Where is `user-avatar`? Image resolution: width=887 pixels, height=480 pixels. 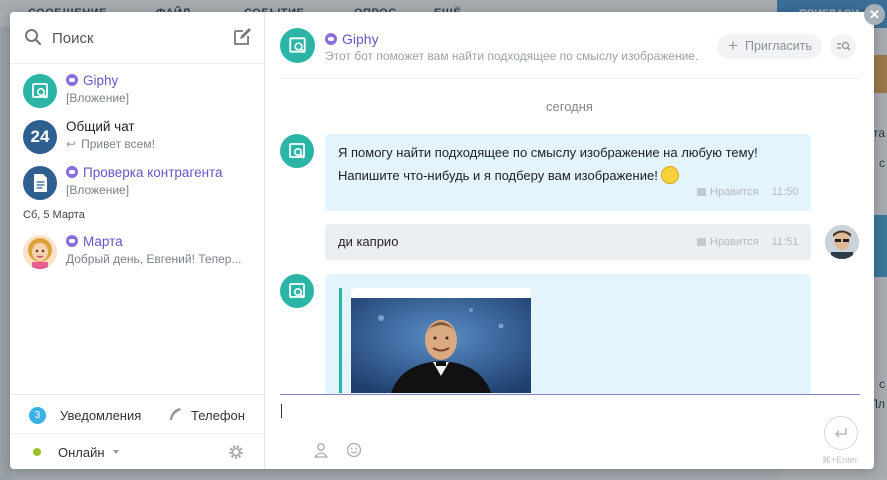 user-avatar is located at coordinates (842, 242).